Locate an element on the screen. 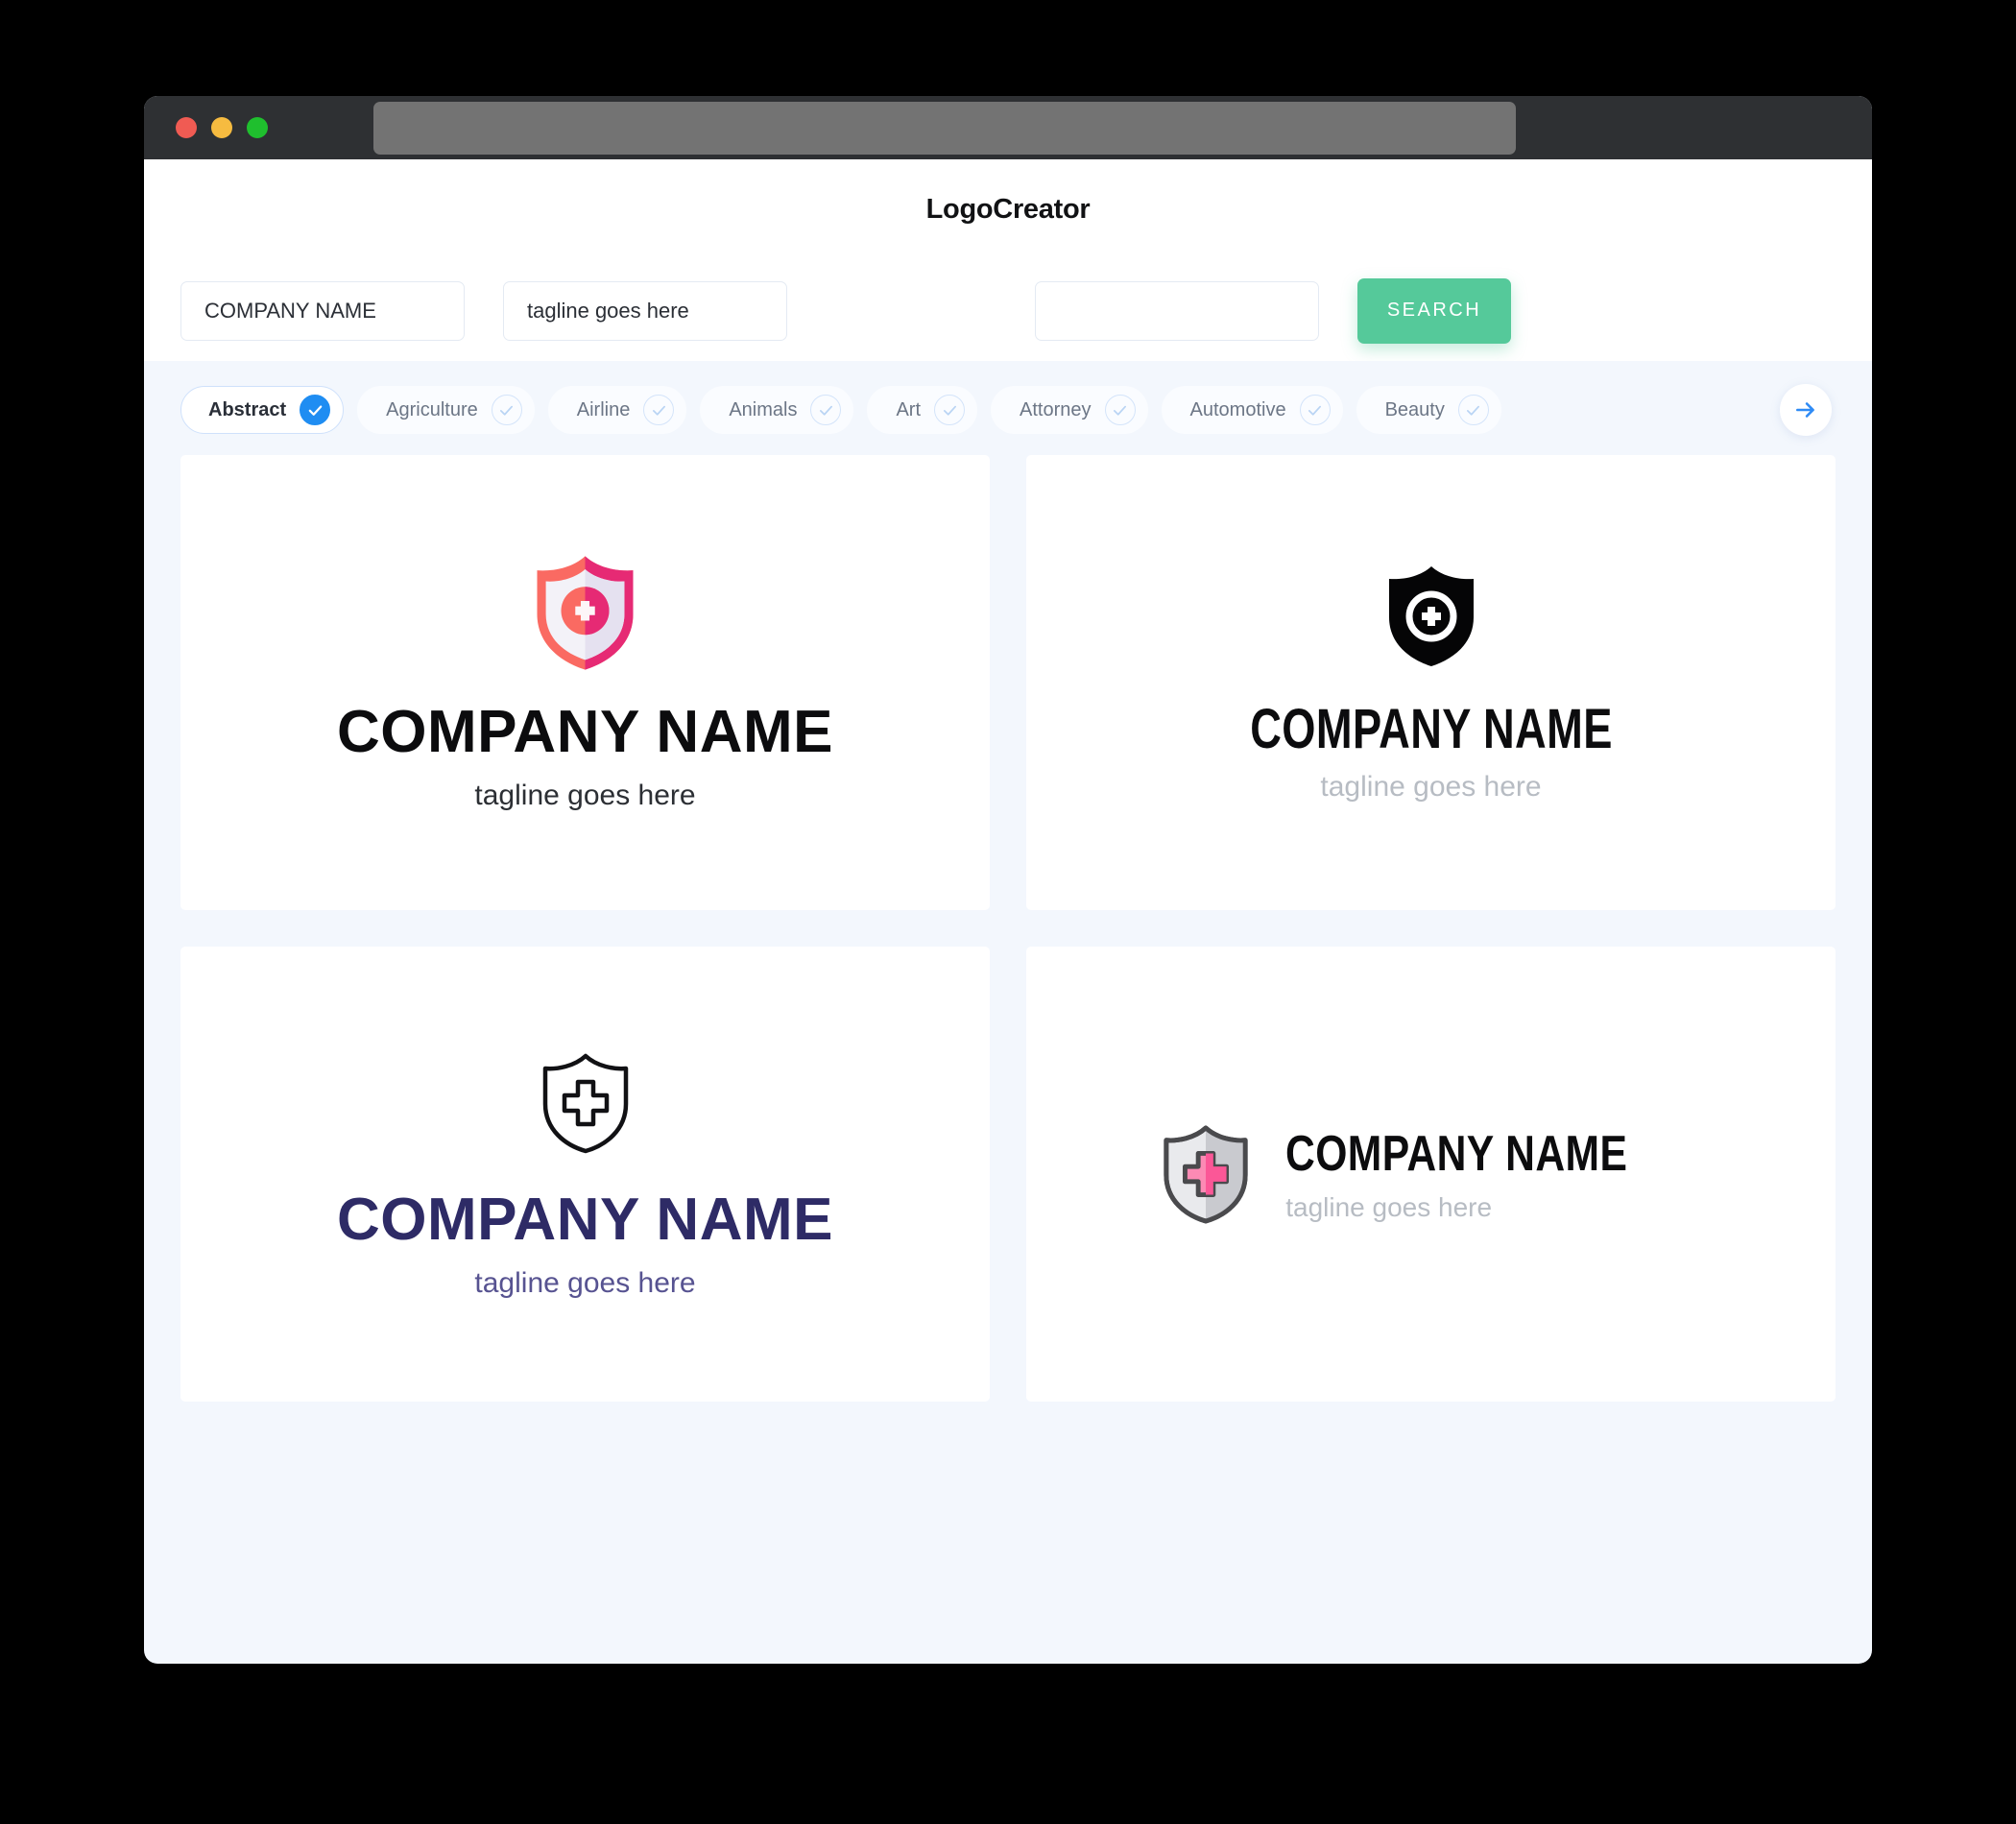 The image size is (2016, 1824). logo-card-4: COMPANY NAME tagline goes here is located at coordinates (1431, 1174).